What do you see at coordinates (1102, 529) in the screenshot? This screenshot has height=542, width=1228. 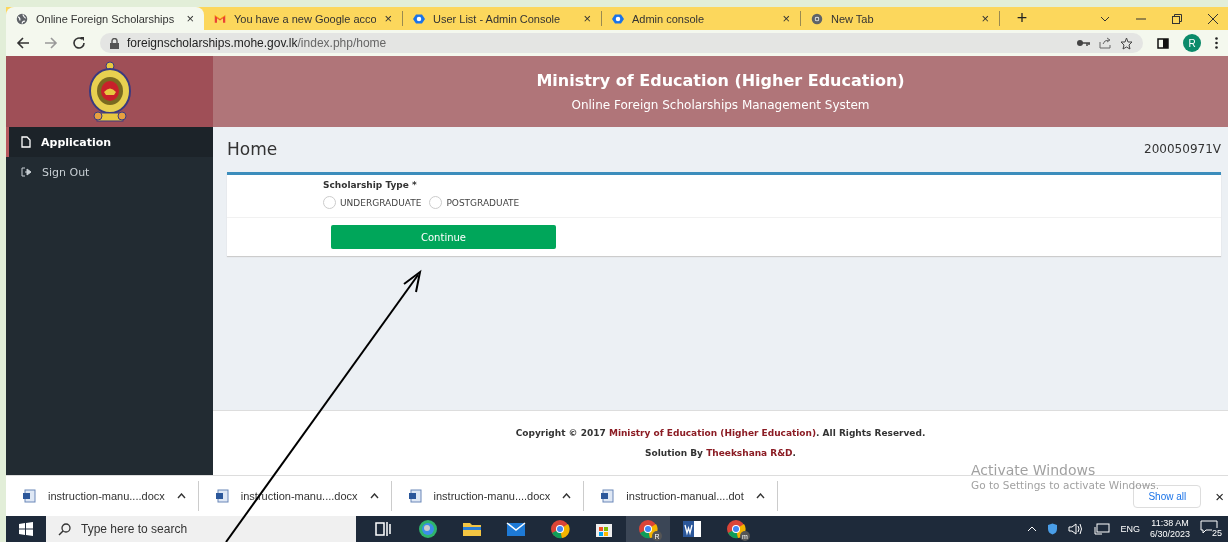 I see `monitor-icon` at bounding box center [1102, 529].